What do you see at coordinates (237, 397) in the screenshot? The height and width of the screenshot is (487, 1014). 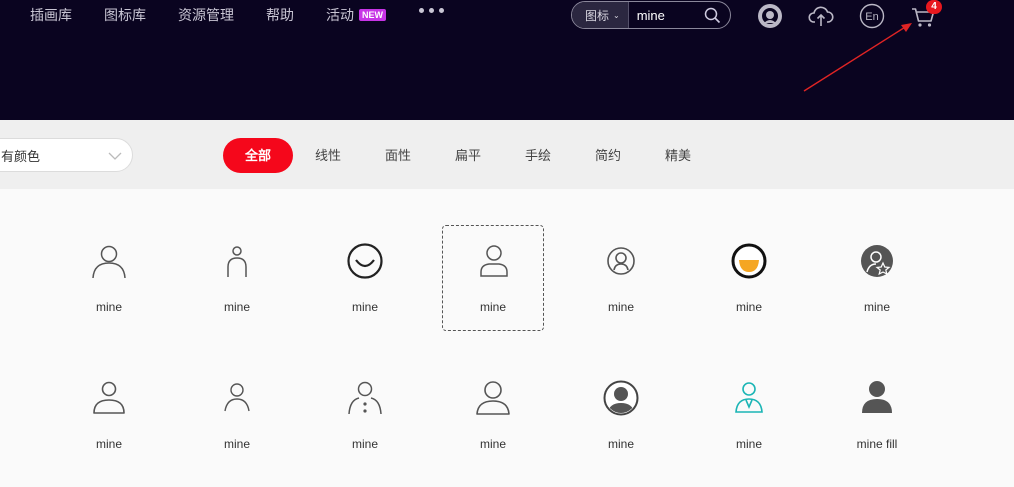 I see `user-thin-icon` at bounding box center [237, 397].